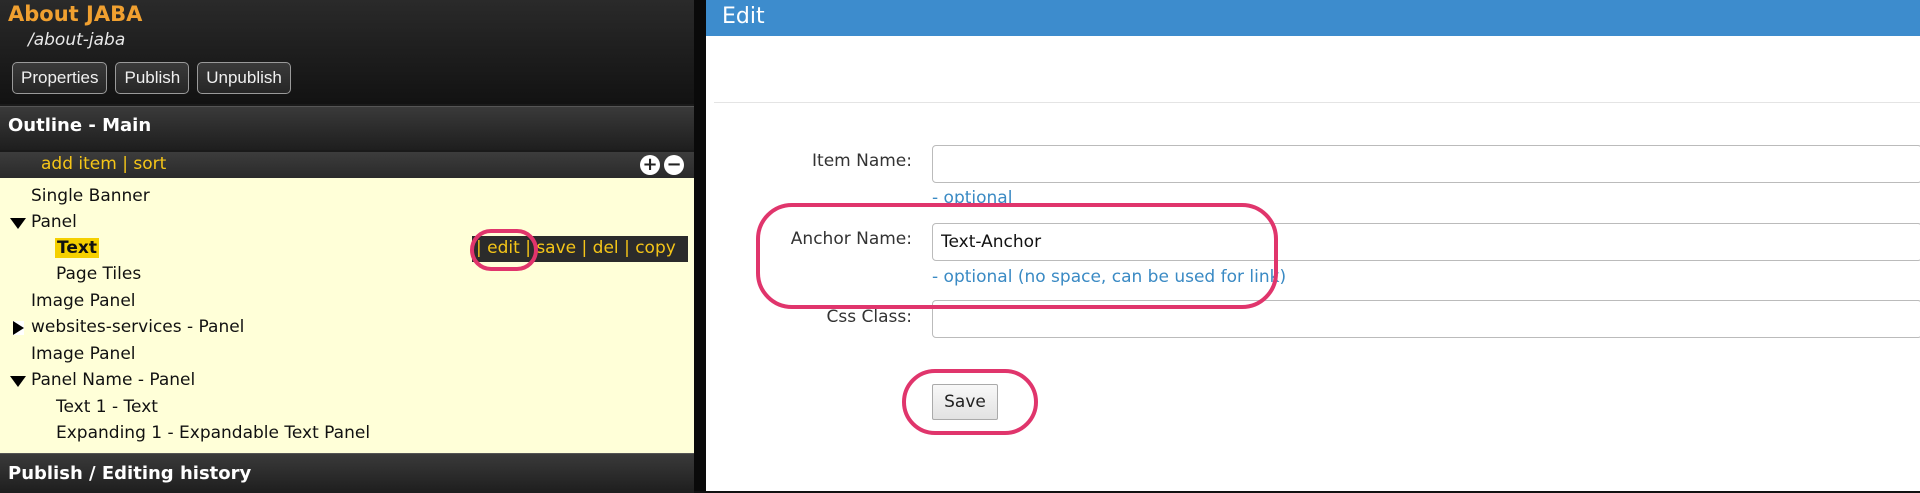  I want to click on css-class-label: Css Class:, so click(869, 317).